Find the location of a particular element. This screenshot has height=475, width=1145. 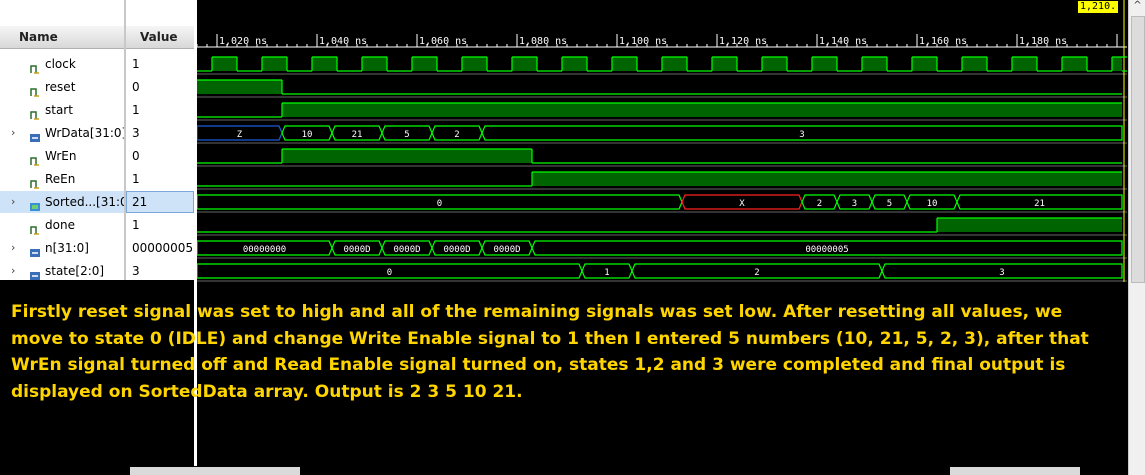

sorted-value-label: X is located at coordinates (742, 204).